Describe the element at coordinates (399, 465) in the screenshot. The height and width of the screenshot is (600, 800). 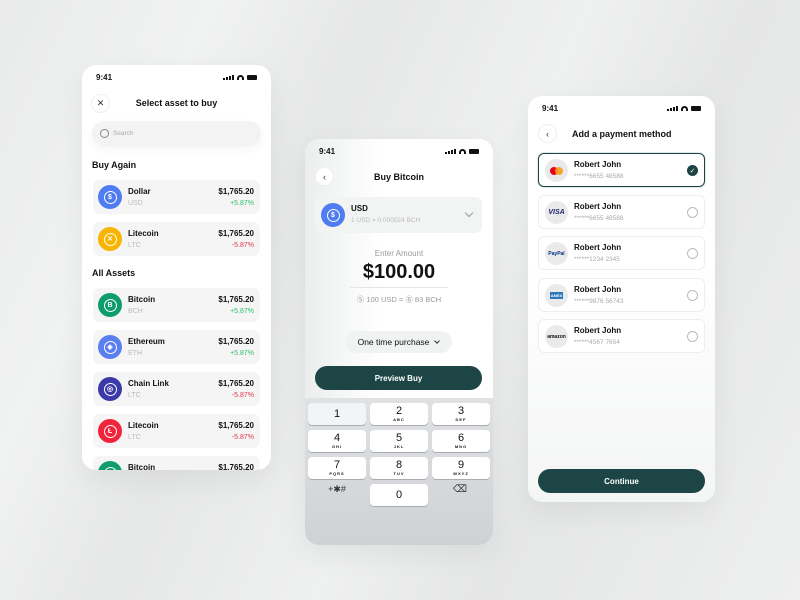
I see `key-digit: 8` at that location.